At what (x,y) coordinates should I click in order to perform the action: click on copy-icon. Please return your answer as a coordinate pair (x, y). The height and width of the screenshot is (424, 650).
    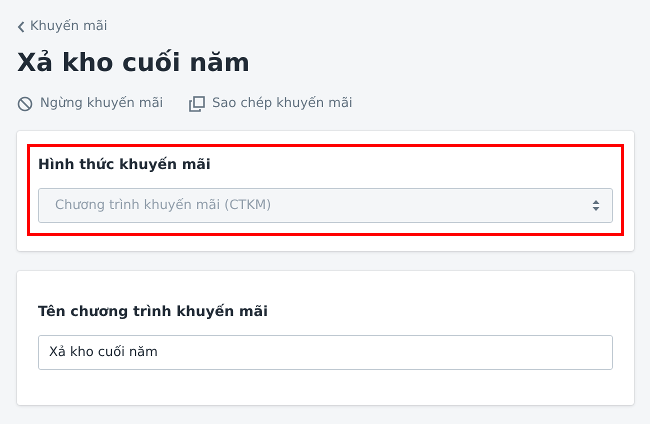
    Looking at the image, I should click on (197, 104).